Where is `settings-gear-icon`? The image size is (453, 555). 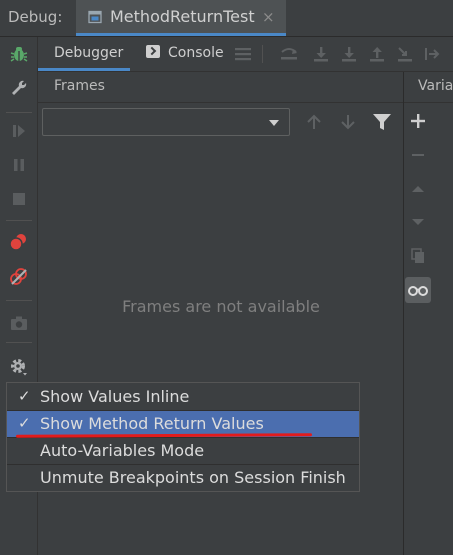
settings-gear-icon is located at coordinates (19, 367).